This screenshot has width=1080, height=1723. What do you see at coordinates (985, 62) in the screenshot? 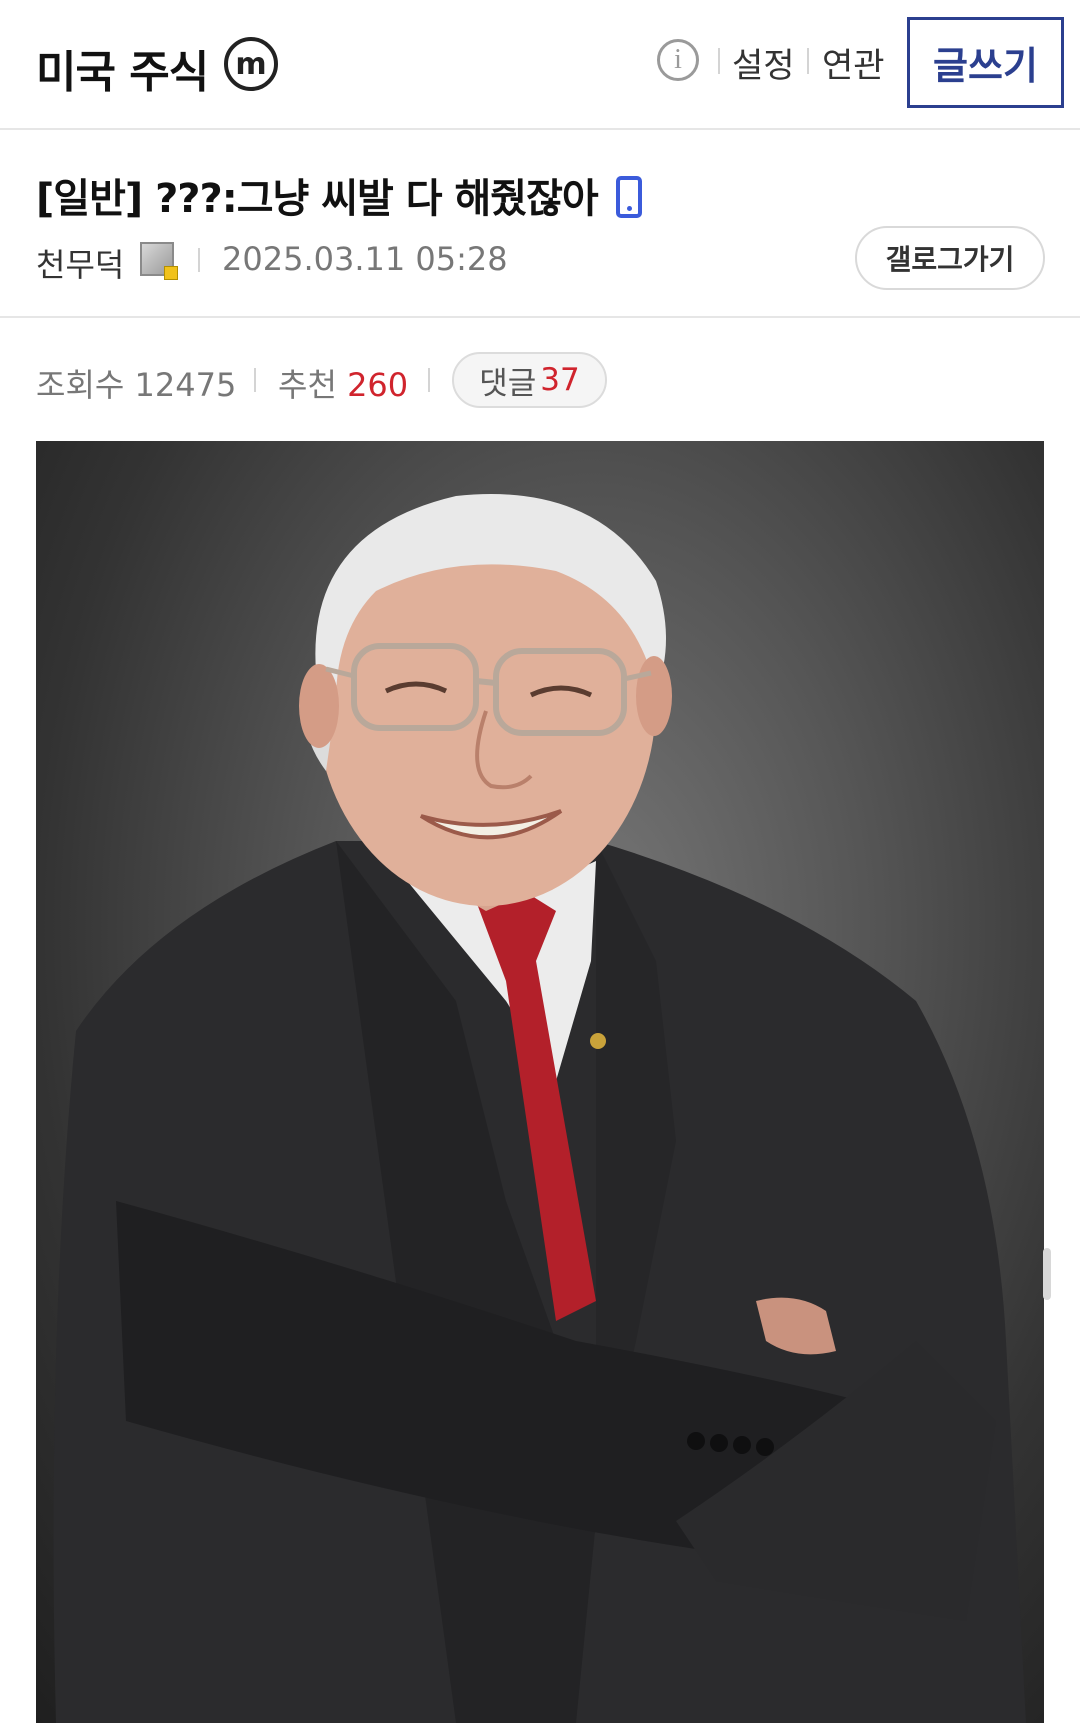
I see `write-button: 글쓰기` at bounding box center [985, 62].